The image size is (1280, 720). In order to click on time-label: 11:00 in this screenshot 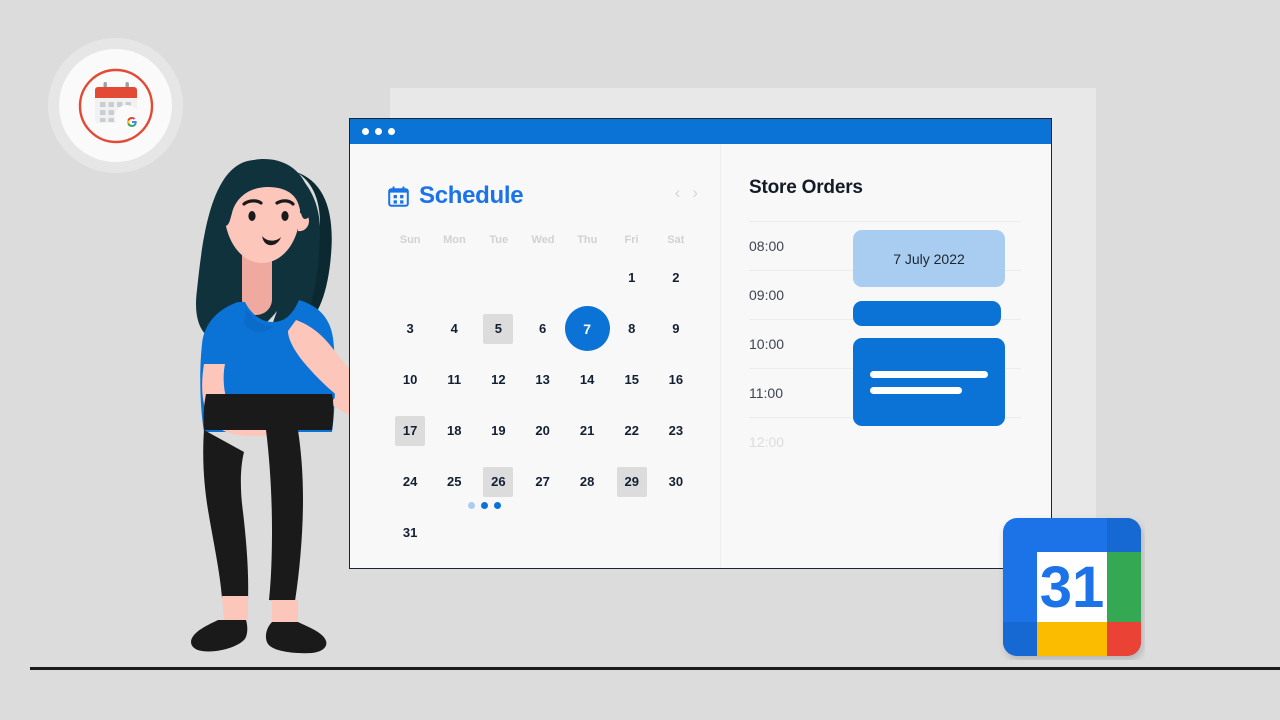, I will do `click(766, 393)`.